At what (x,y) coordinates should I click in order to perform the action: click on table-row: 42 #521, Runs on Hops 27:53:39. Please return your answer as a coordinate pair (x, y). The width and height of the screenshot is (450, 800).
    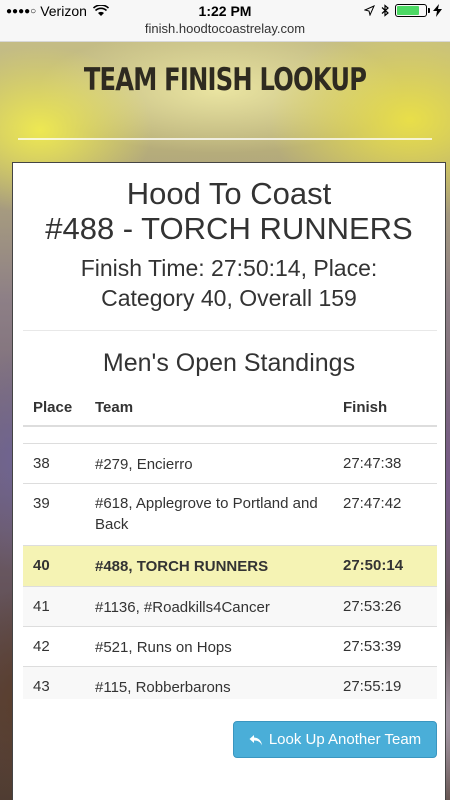
    Looking at the image, I should click on (230, 646).